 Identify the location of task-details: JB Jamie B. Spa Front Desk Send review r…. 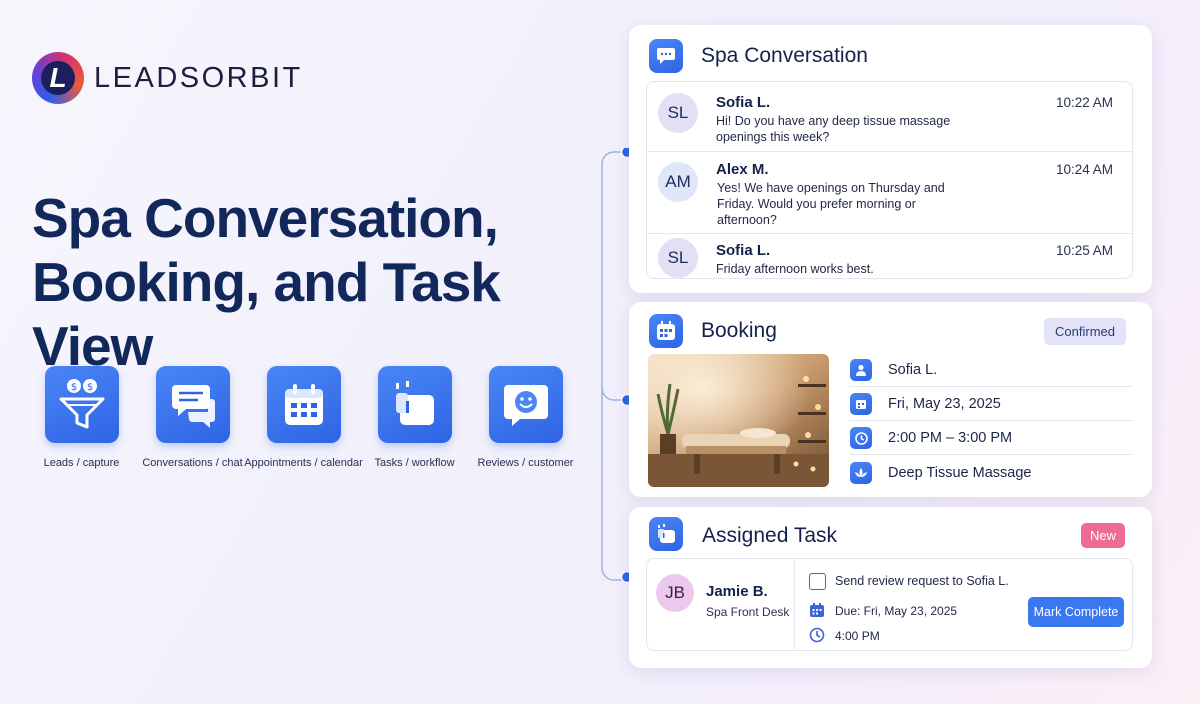
(889, 604).